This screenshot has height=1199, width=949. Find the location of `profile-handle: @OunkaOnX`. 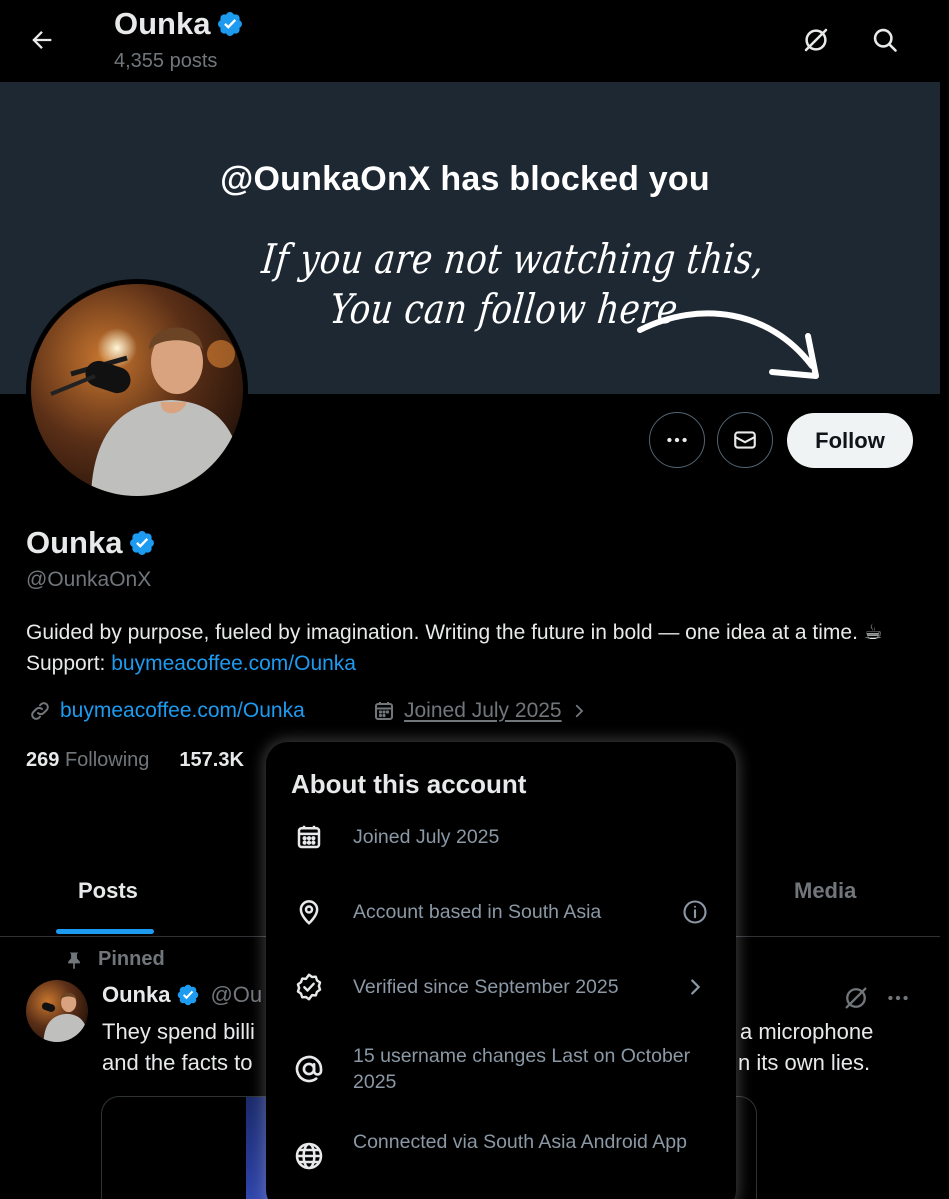

profile-handle: @OunkaOnX is located at coordinates (89, 579).